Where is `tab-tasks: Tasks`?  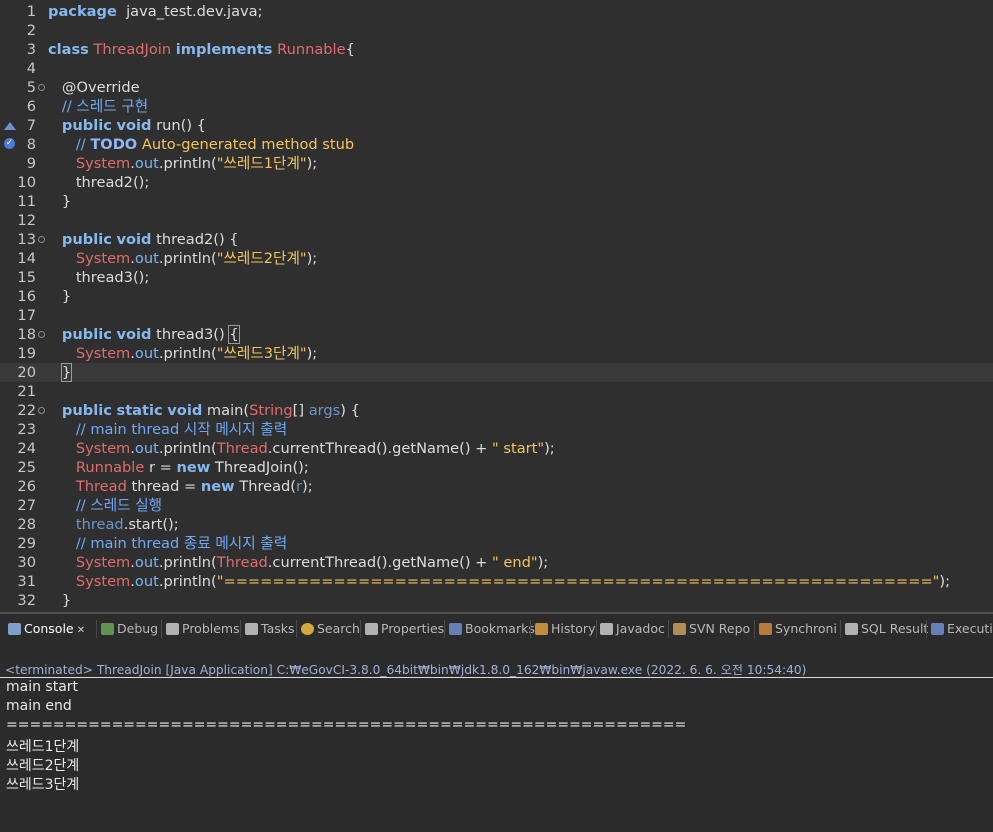 tab-tasks: Tasks is located at coordinates (270, 629).